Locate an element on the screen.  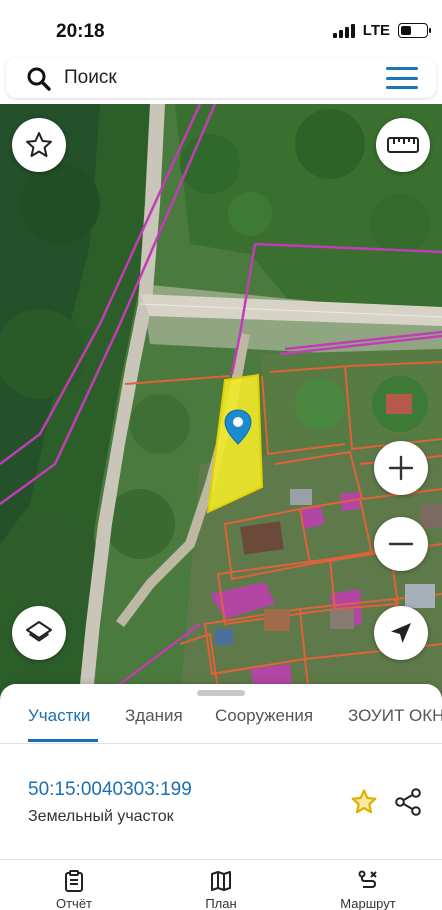
layers-icon is located at coordinates (39, 631).